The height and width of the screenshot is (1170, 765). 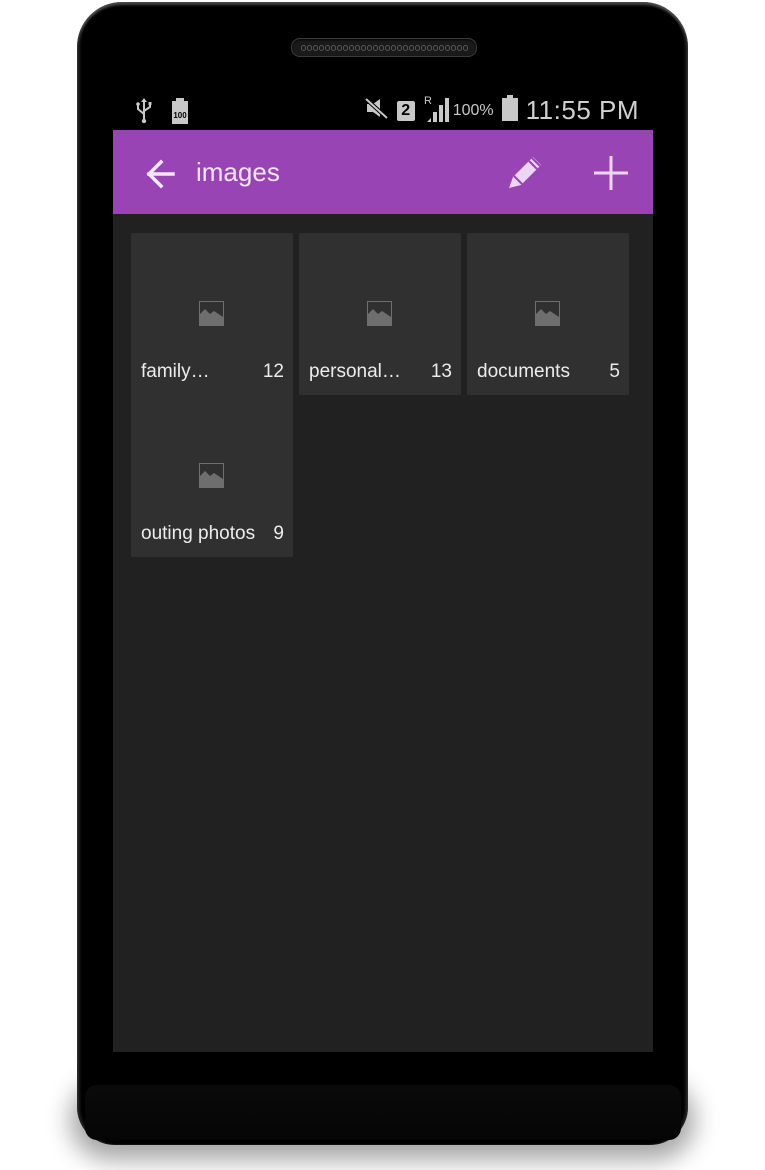 What do you see at coordinates (441, 371) in the screenshot?
I see `album-count: 13` at bounding box center [441, 371].